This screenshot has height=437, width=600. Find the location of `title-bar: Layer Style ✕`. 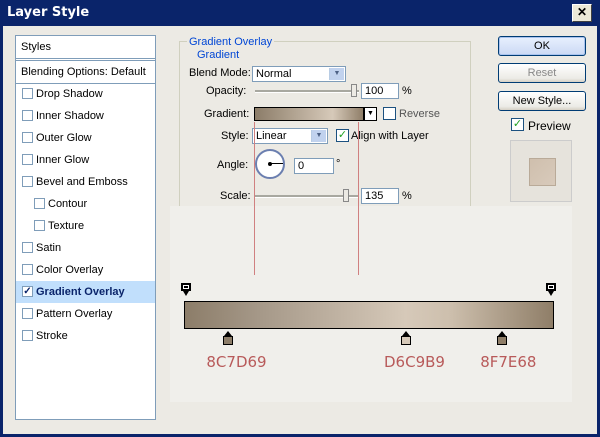

title-bar: Layer Style ✕ is located at coordinates (300, 13).